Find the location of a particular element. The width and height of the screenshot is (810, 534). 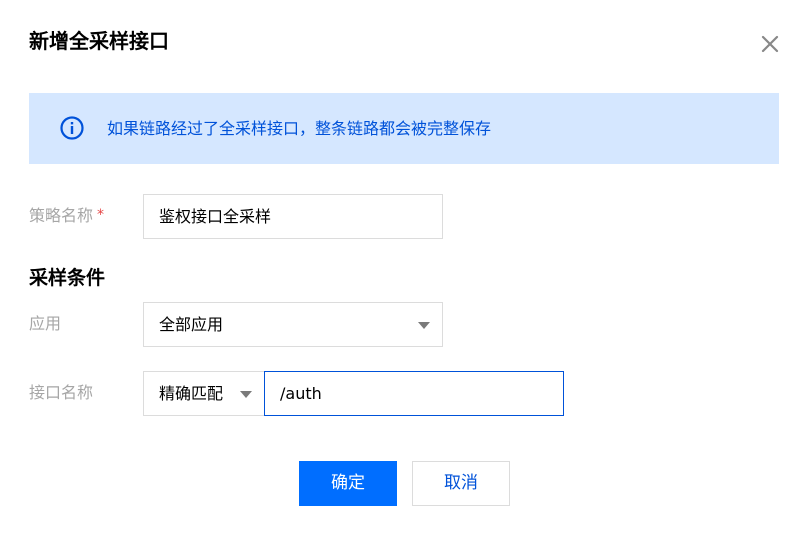

info-icon is located at coordinates (72, 128).